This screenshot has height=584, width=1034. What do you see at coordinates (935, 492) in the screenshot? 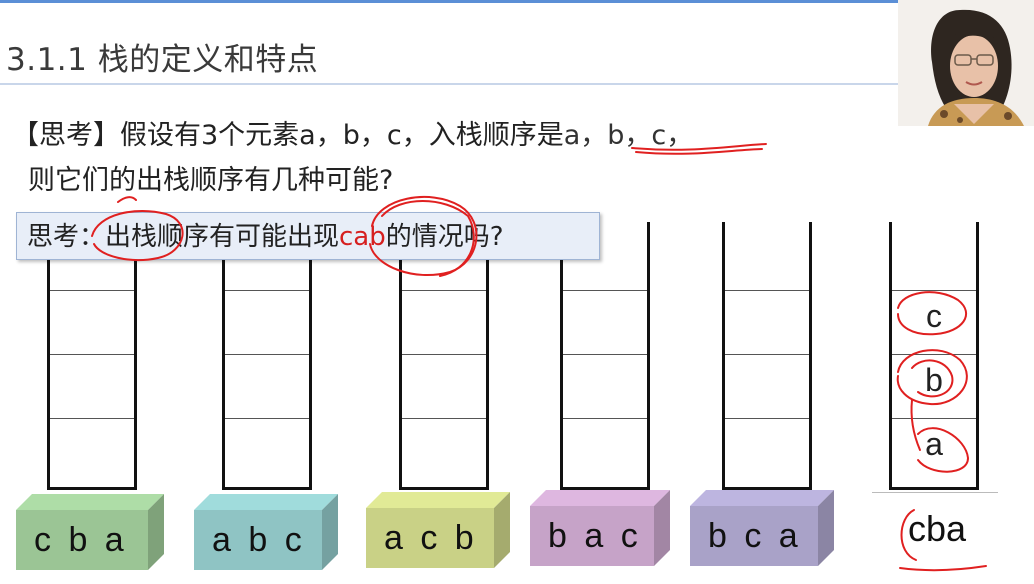
I see `result-underline` at bounding box center [935, 492].